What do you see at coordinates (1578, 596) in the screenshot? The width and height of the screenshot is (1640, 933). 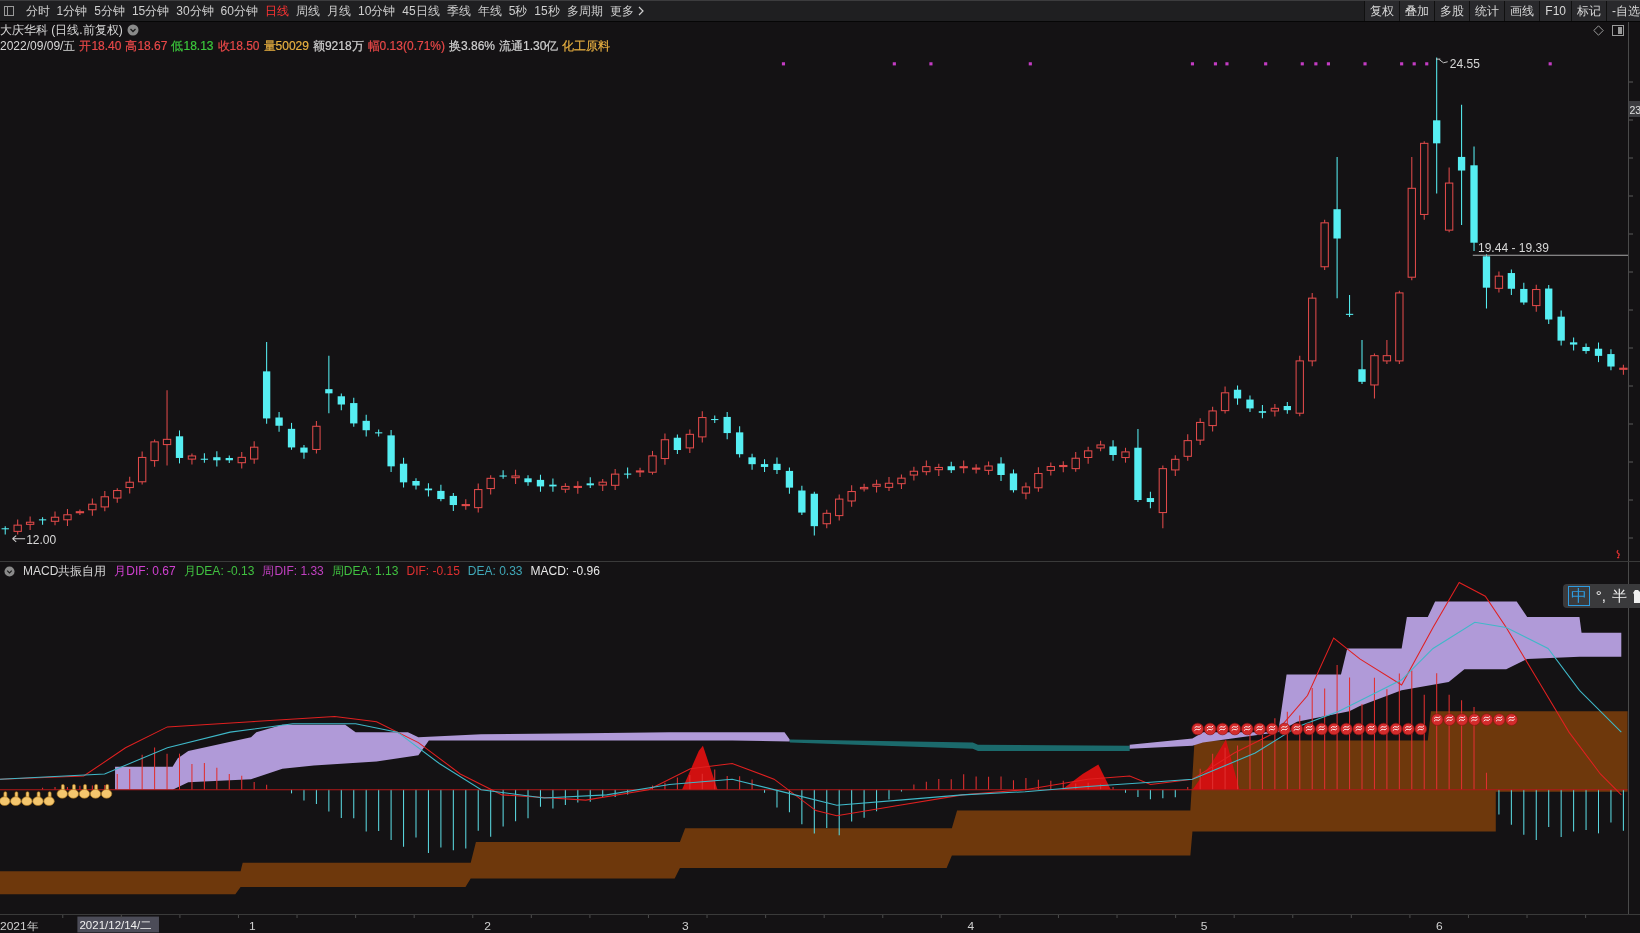 I see `ime-language-toggle: 中` at bounding box center [1578, 596].